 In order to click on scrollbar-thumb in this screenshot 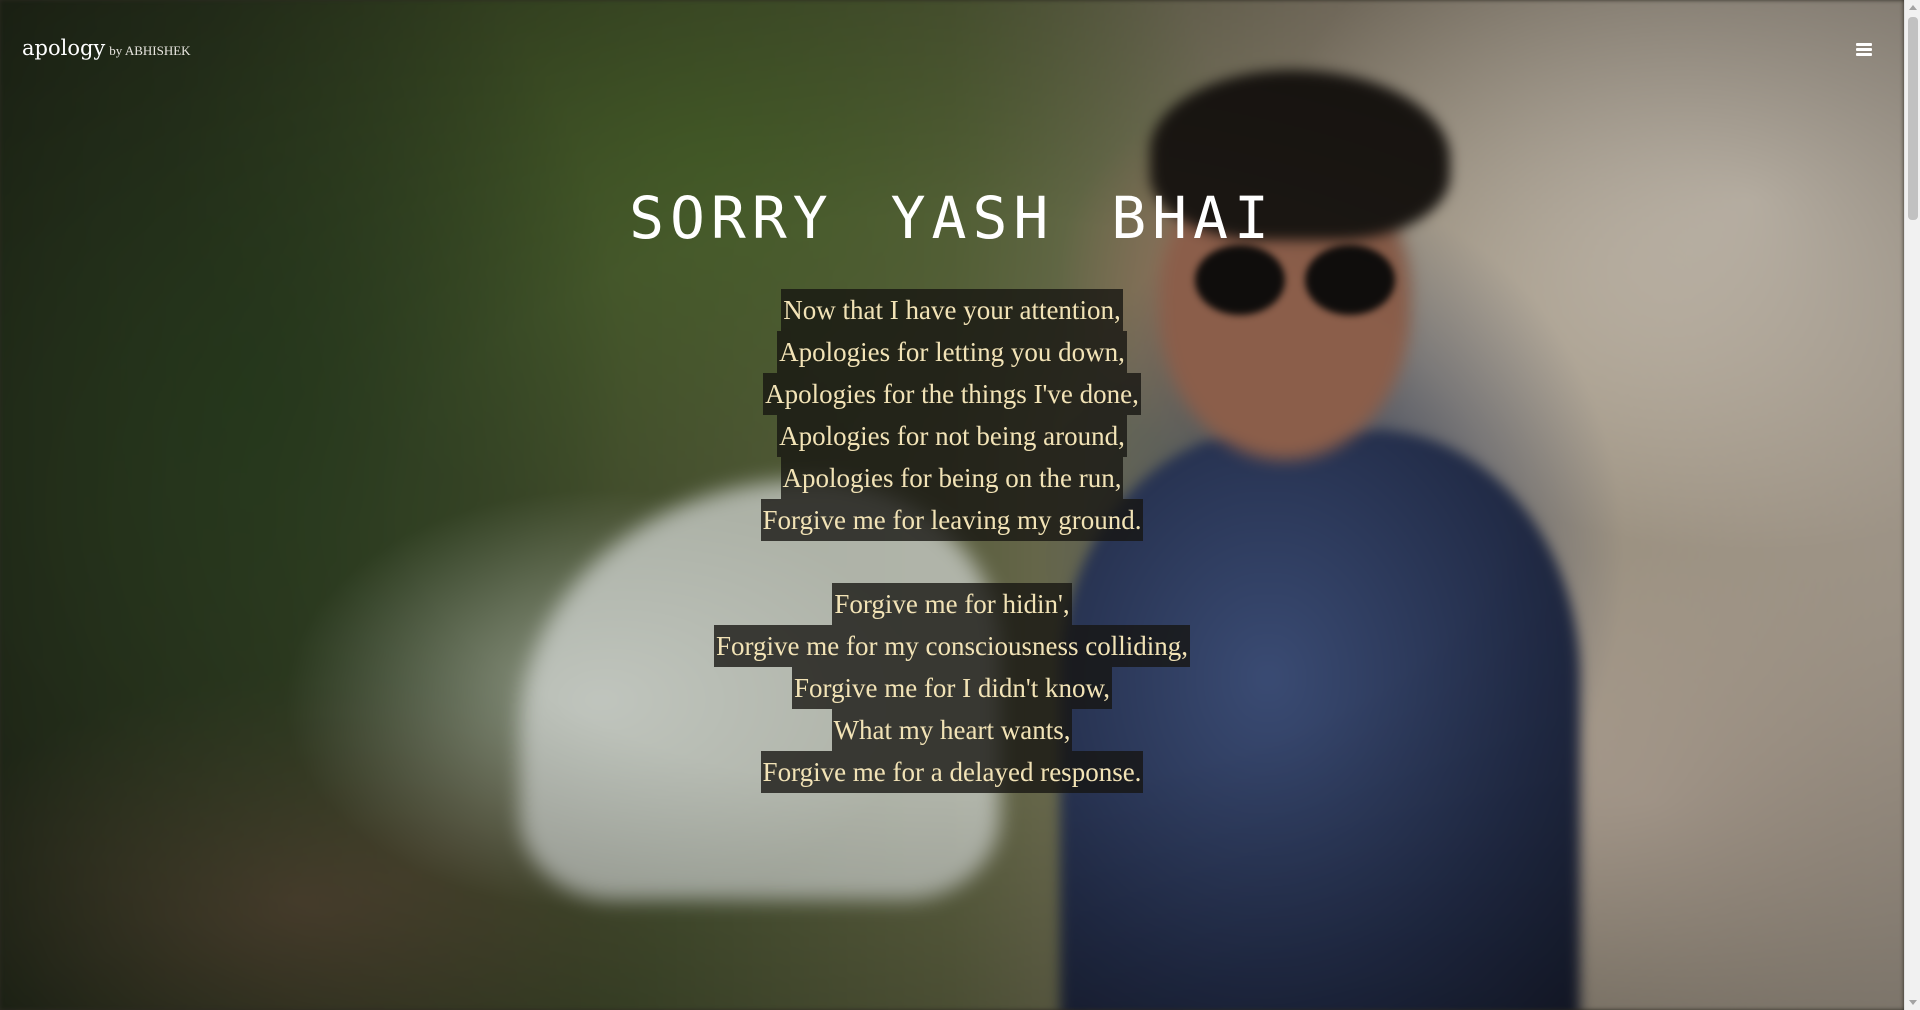, I will do `click(1913, 118)`.